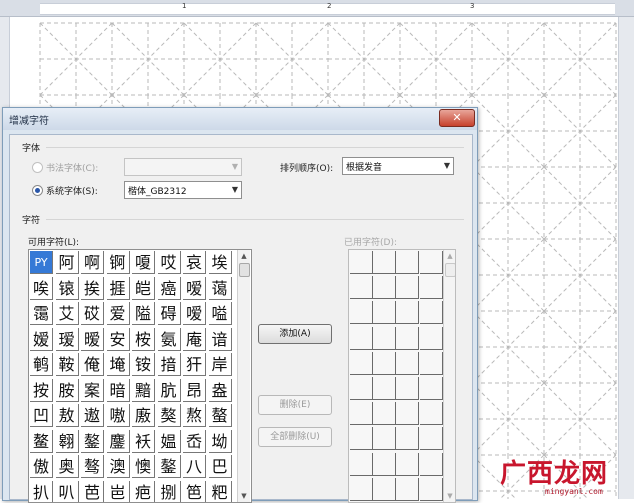 The height and width of the screenshot is (503, 634). Describe the element at coordinates (449, 376) in the screenshot. I see `used-chars-scrollbar: ▲ ▼` at that location.